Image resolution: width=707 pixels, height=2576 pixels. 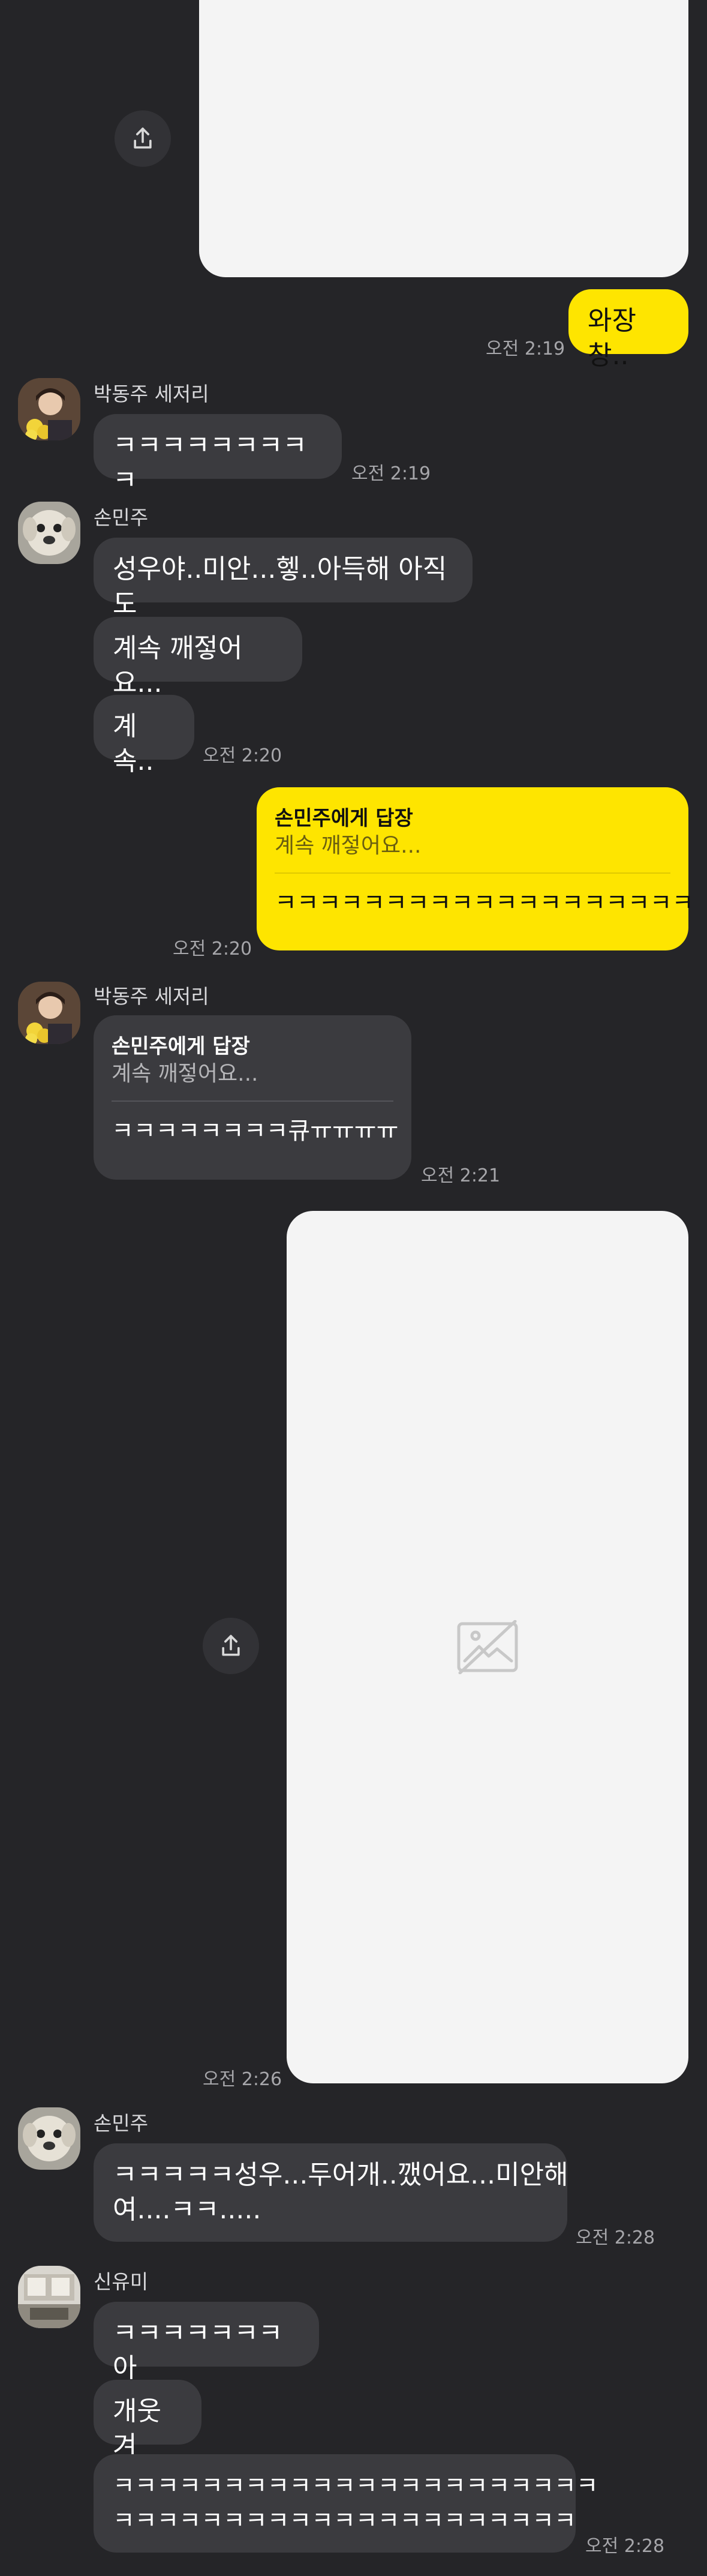 I want to click on reply-text: ㅋㅋㅋㅋㅋㅋㅋㅋ큐ㅠㅠㅠㅠ, so click(x=255, y=1131).